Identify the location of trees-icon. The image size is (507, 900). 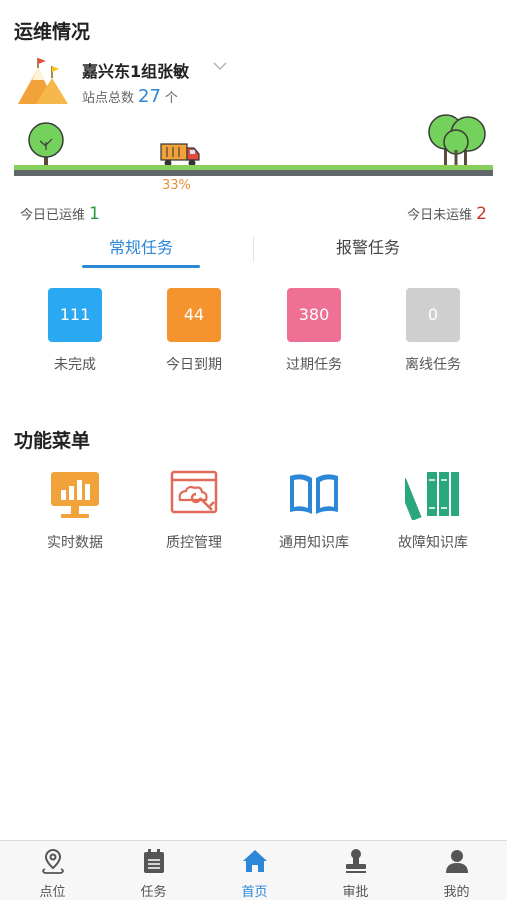
(457, 140).